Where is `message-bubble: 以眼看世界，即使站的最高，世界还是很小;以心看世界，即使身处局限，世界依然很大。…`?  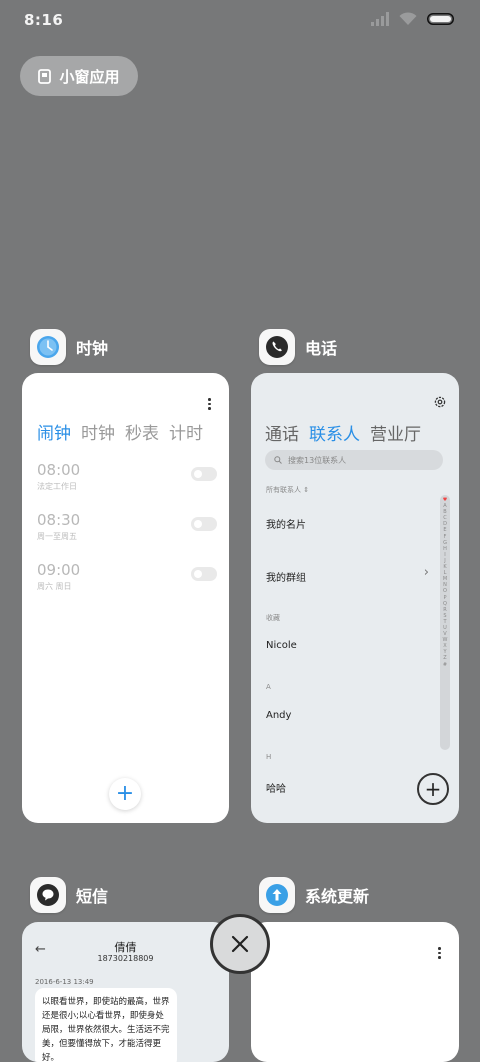
message-bubble: 以眼看世界，即使站的最高，世界还是很小;以心看世界，即使身处局限，世界依然很大。… is located at coordinates (106, 1025).